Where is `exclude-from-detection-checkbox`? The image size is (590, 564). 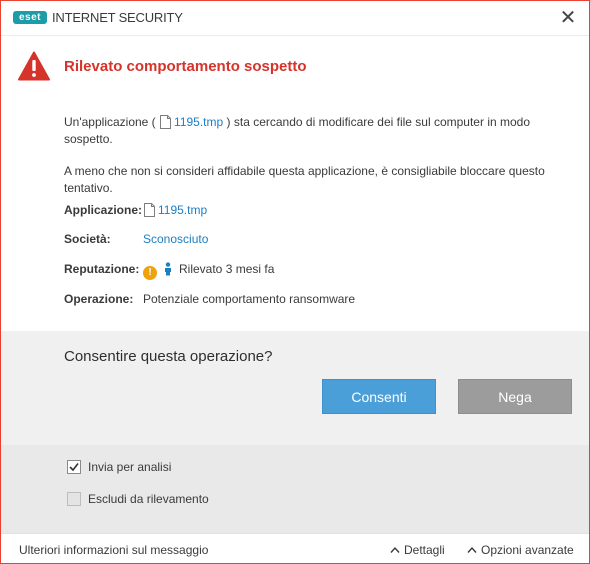 exclude-from-detection-checkbox is located at coordinates (74, 499).